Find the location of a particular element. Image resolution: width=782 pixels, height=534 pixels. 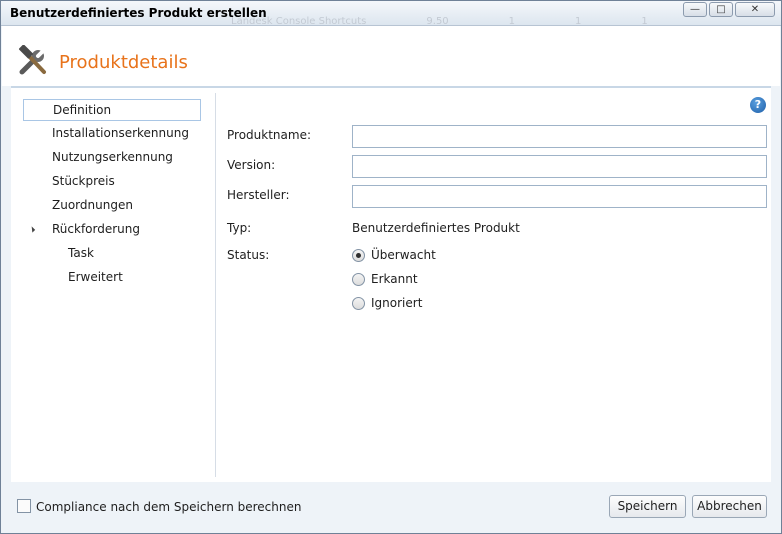

nav-item-label: Nutzungserkennung is located at coordinates (112, 157).